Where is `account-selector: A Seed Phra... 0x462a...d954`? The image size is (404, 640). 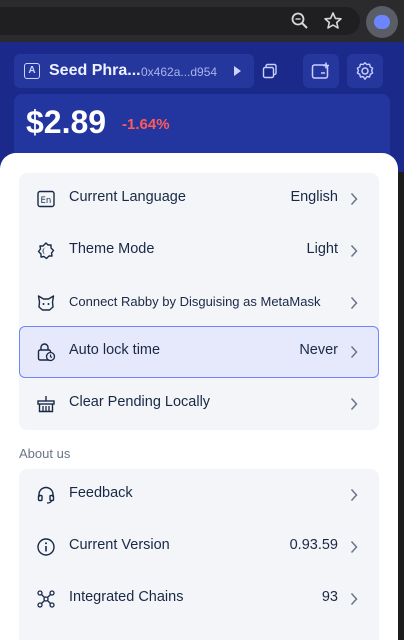 account-selector: A Seed Phra... 0x462a...d954 is located at coordinates (134, 71).